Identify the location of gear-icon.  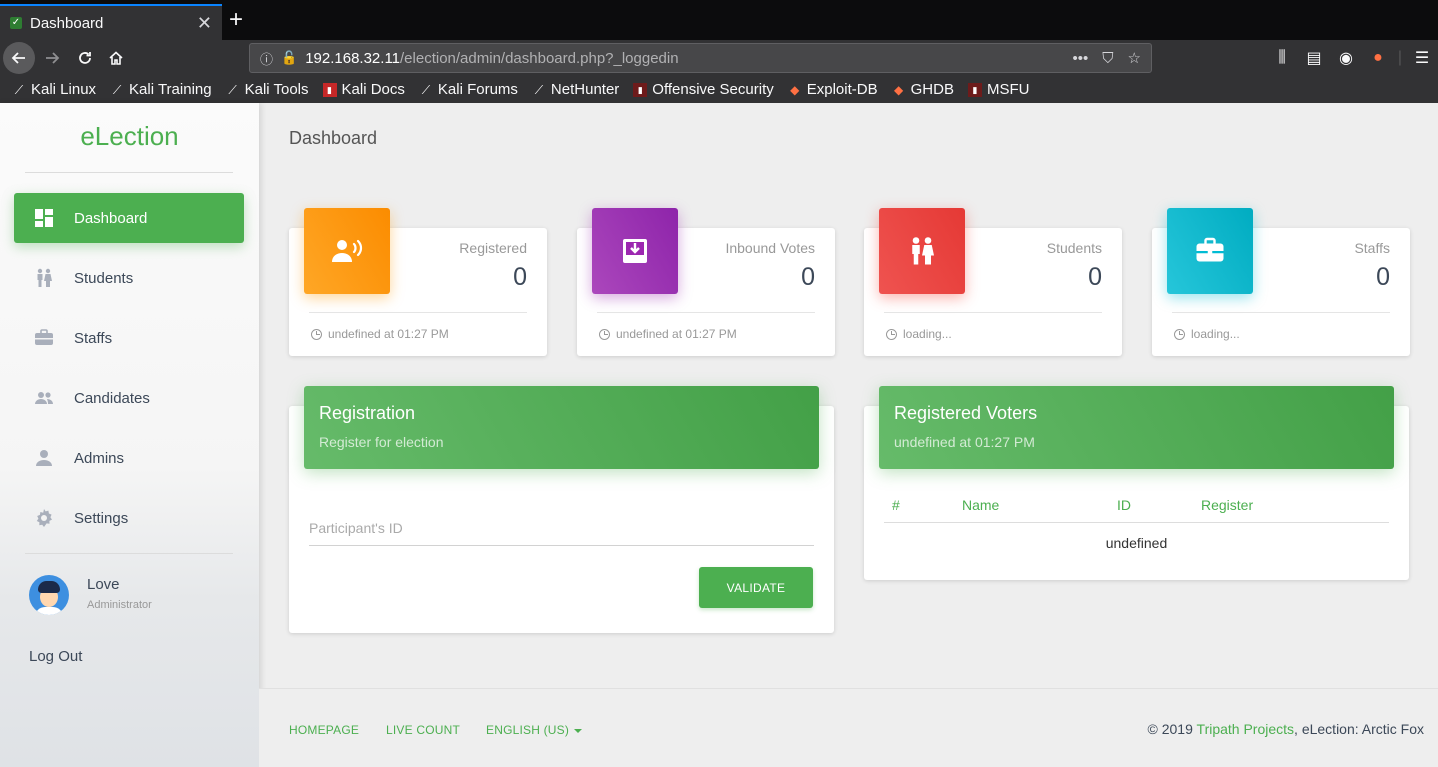
(44, 518).